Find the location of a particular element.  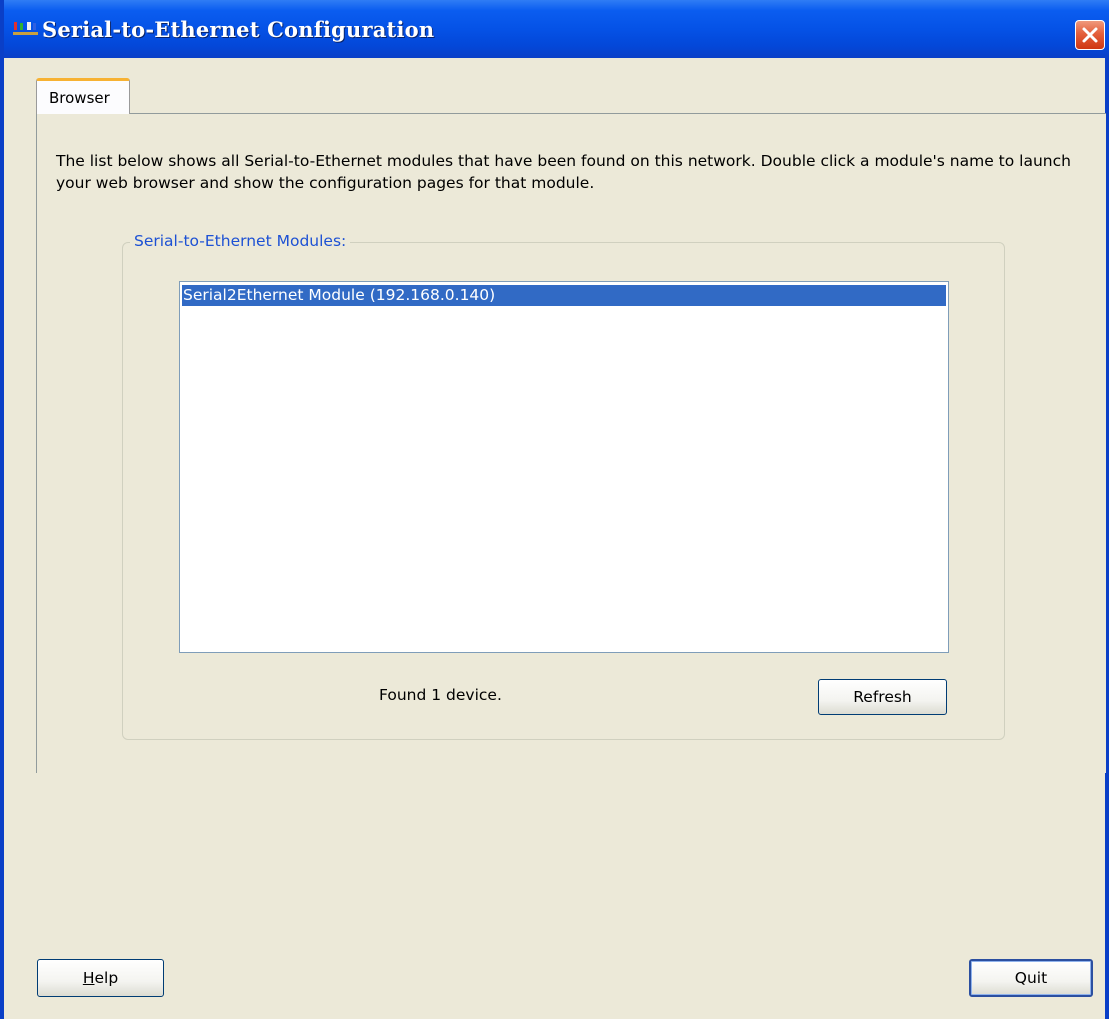

close-button is located at coordinates (1090, 35).